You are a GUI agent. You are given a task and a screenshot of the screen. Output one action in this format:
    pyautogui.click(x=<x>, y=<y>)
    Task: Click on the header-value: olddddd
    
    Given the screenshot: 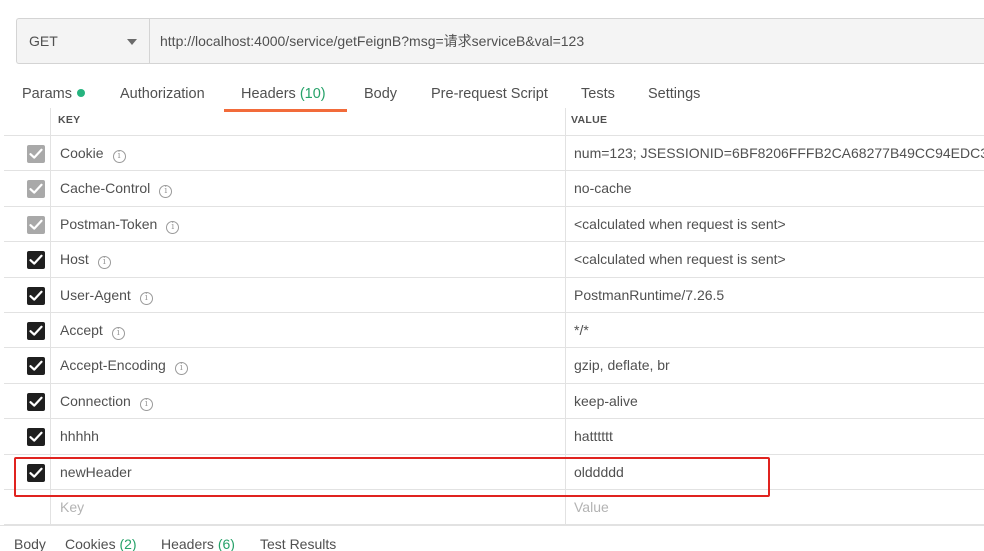 What is the action you would take?
    pyautogui.click(x=599, y=472)
    